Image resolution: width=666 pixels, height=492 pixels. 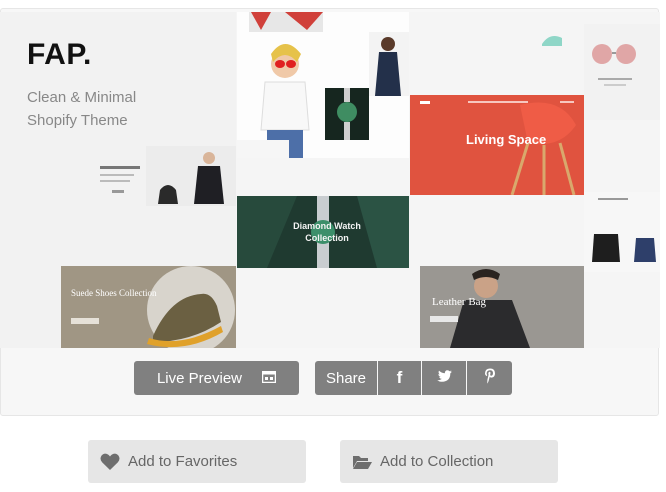 I want to click on pinterest-icon, so click(x=490, y=378).